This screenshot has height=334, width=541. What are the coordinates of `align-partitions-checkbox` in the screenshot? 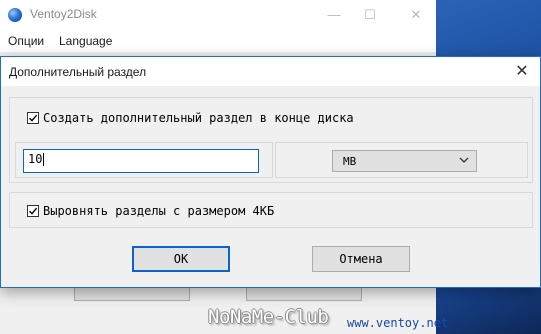 It's located at (33, 211).